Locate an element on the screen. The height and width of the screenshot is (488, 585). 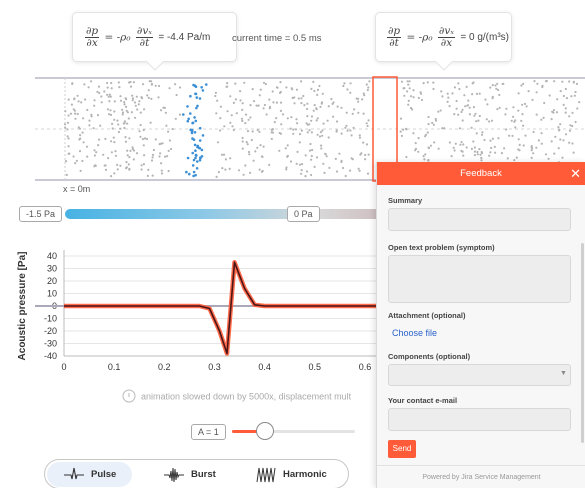
feedback-title: Feedback is located at coordinates (481, 173).